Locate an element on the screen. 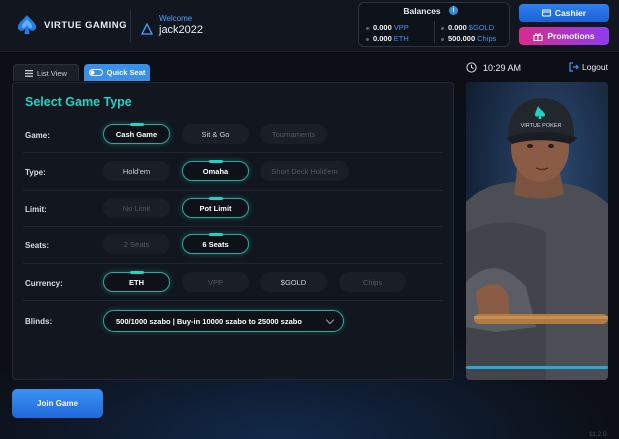 The width and height of the screenshot is (619, 439). triangle-user-icon is located at coordinates (147, 29).